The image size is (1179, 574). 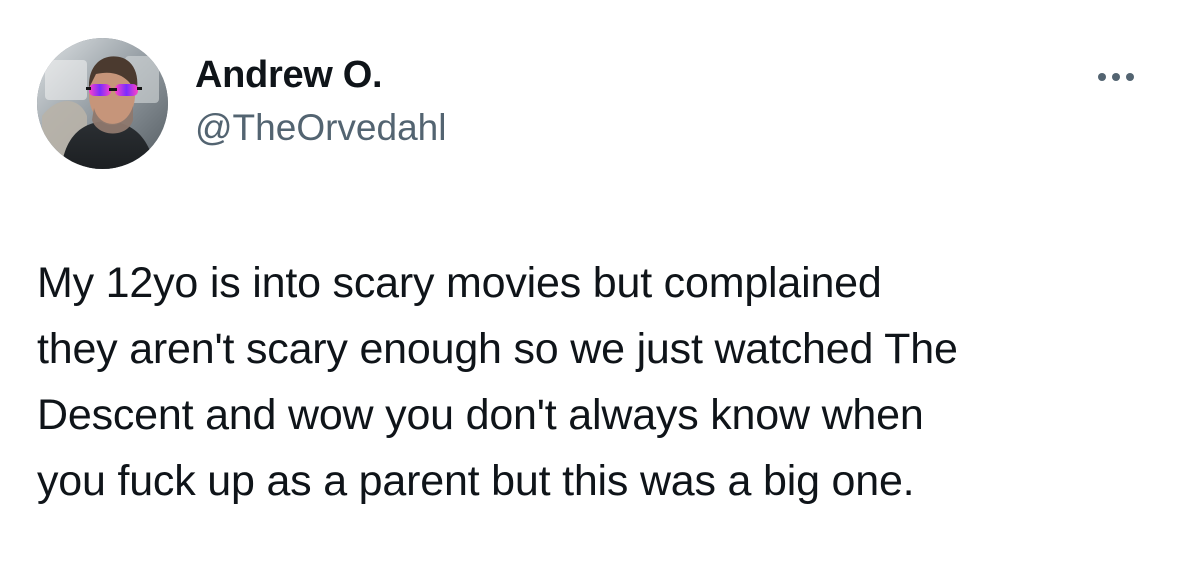 I want to click on author-display-name: Andrew O., so click(x=575, y=75).